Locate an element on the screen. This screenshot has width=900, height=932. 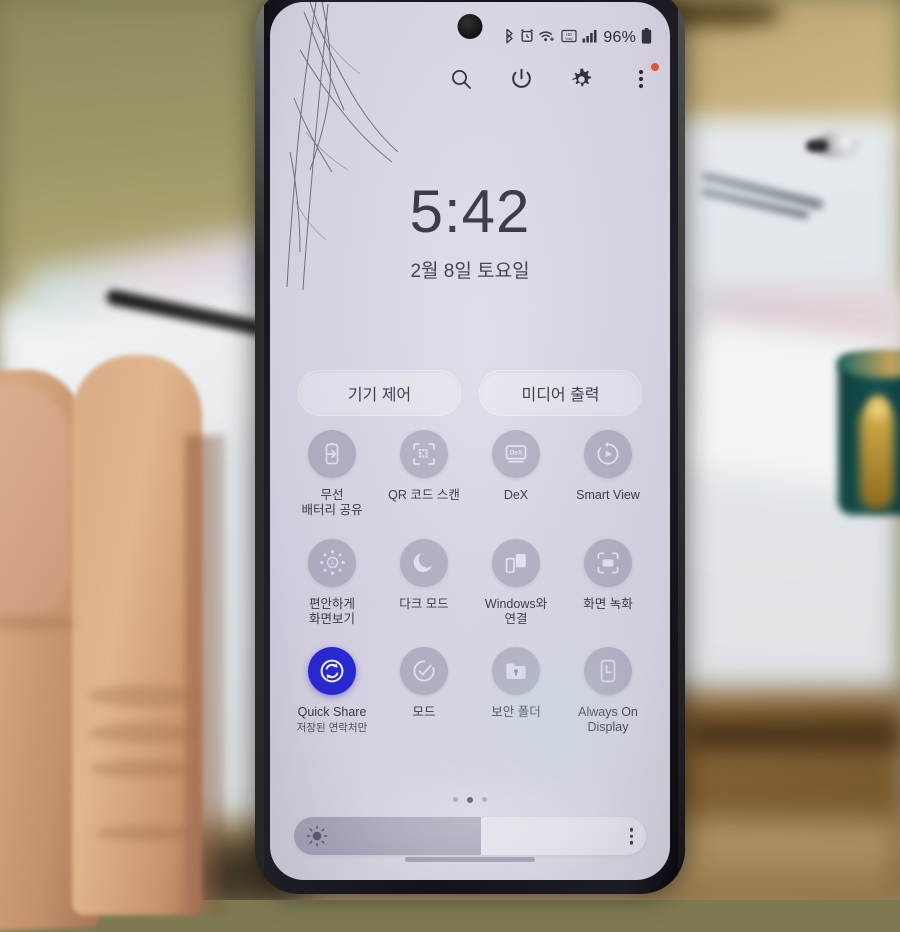
eye-comfort-shield-icon: A is located at coordinates (332, 562).